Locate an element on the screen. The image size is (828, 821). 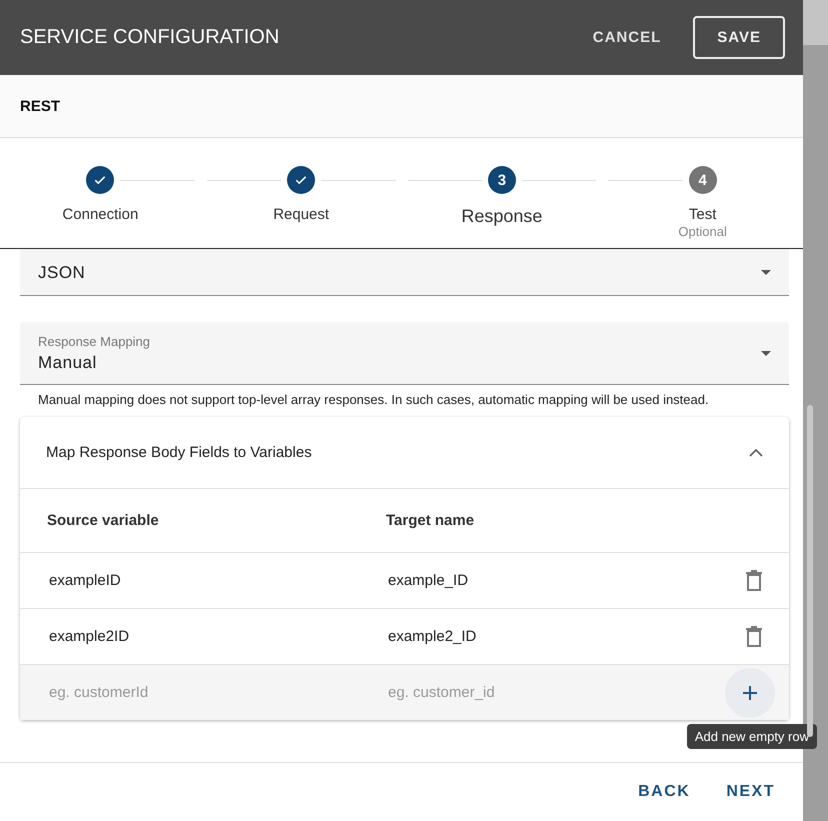
next-button: NEXT is located at coordinates (750, 792).